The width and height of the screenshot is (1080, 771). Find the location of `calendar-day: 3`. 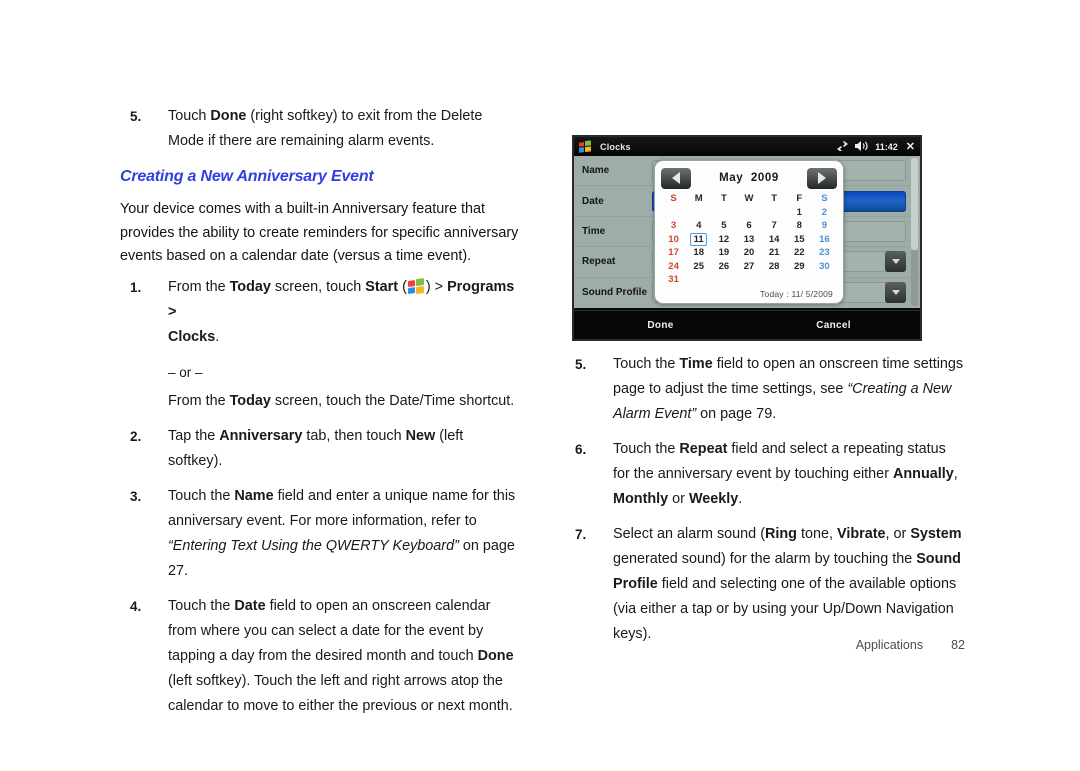

calendar-day: 3 is located at coordinates (673, 226).